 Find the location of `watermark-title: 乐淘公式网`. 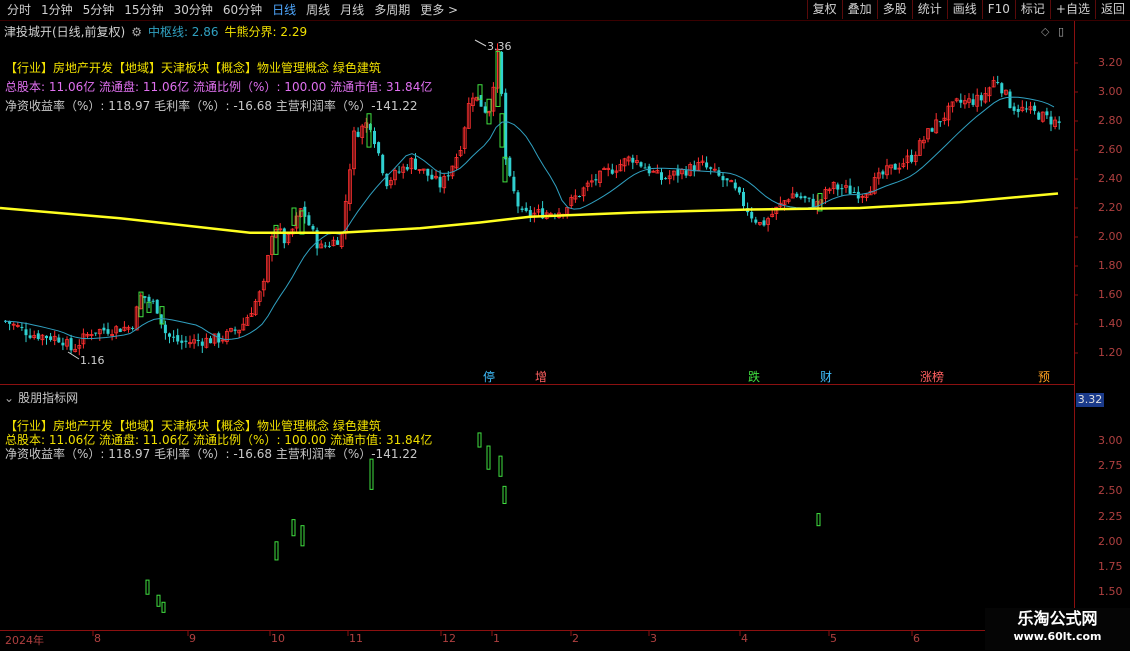

watermark-title: 乐淘公式网 is located at coordinates (1057, 618).